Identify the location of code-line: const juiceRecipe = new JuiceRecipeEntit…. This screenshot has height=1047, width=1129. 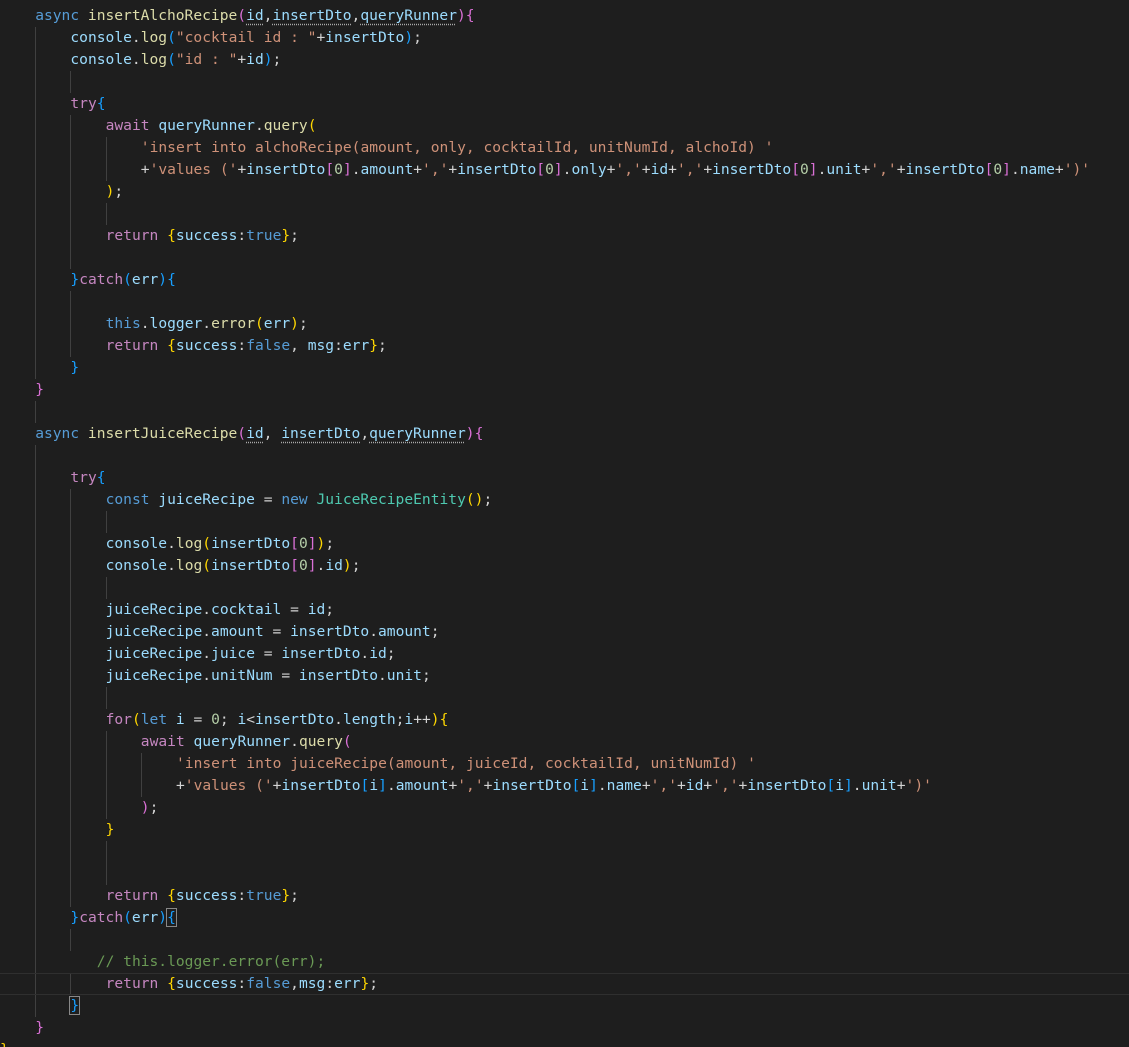
(564, 500).